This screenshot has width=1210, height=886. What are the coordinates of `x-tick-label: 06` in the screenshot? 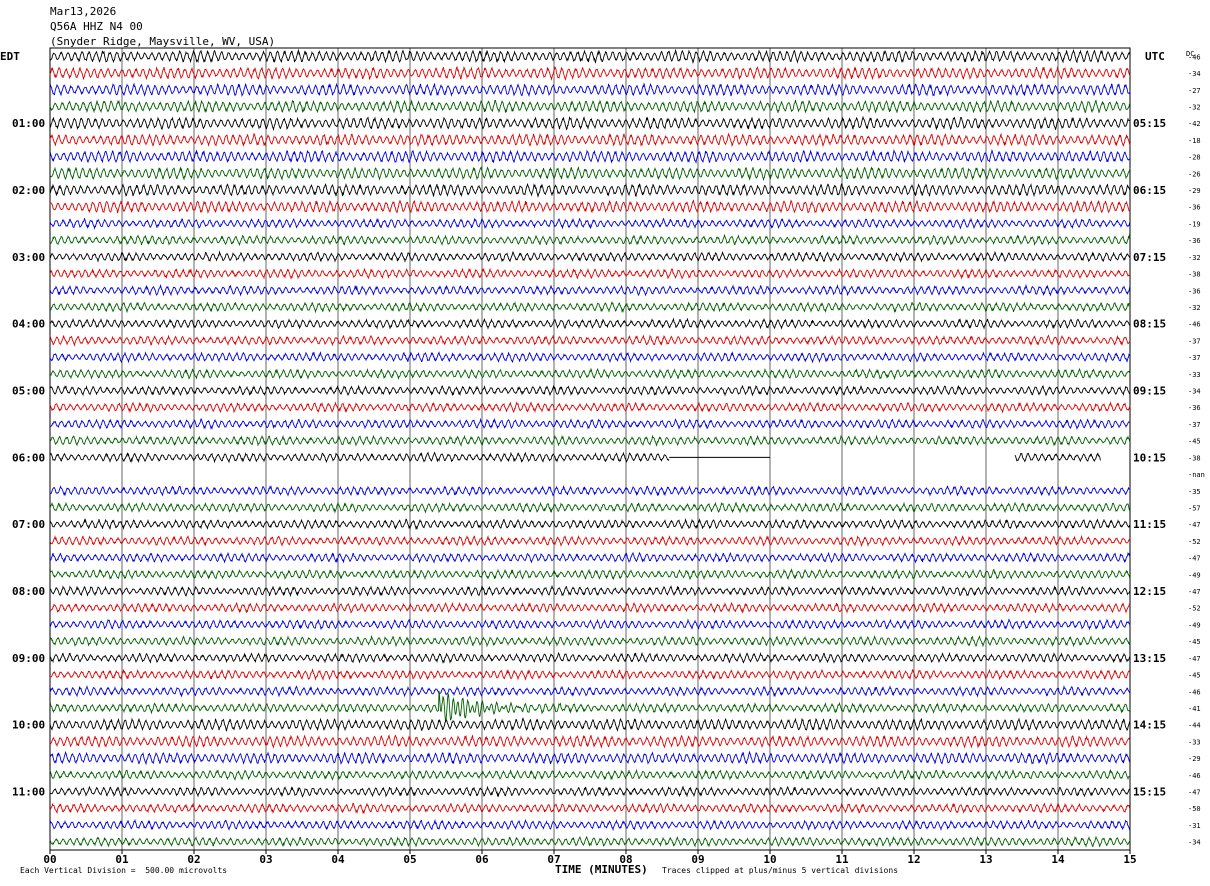 It's located at (482, 859).